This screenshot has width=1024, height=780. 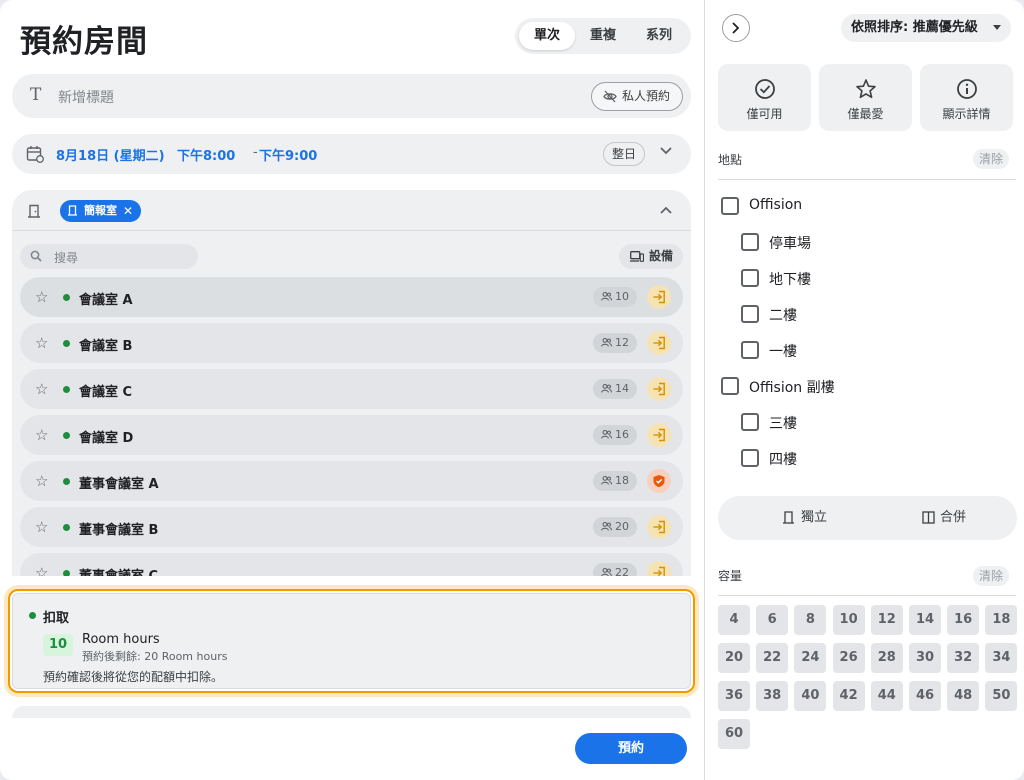 What do you see at coordinates (886, 696) in the screenshot?
I see `capacity-option: 44` at bounding box center [886, 696].